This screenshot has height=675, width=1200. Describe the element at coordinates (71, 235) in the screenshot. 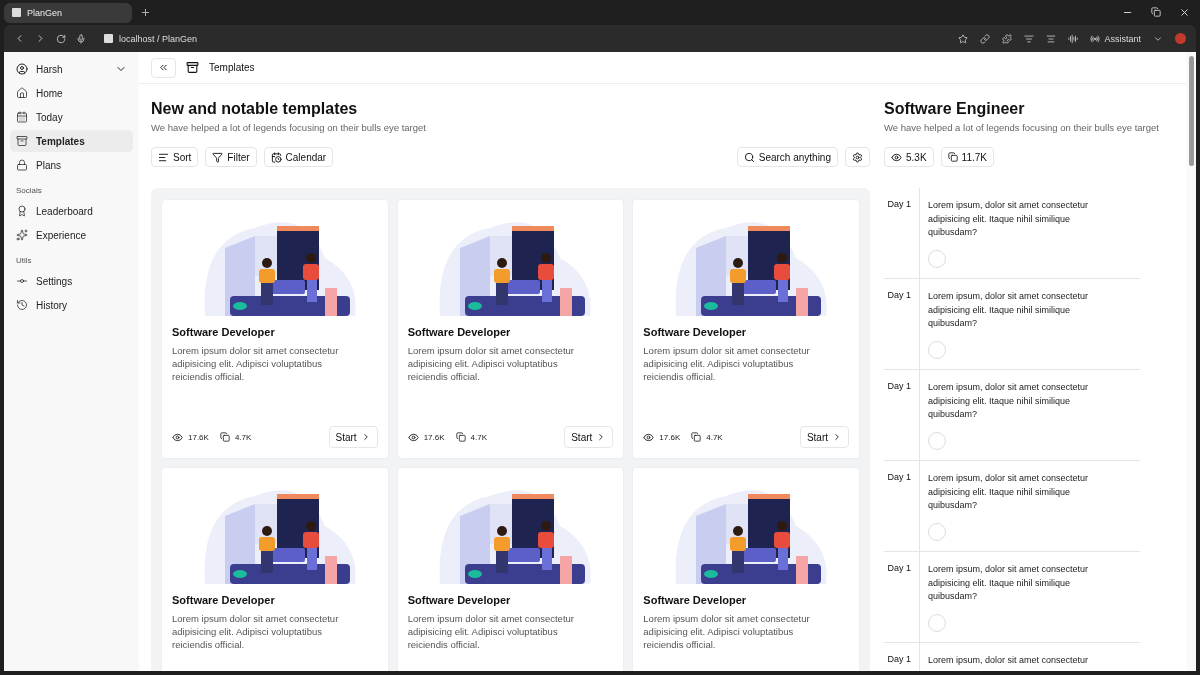

I see `sidebar-item: Experience` at that location.